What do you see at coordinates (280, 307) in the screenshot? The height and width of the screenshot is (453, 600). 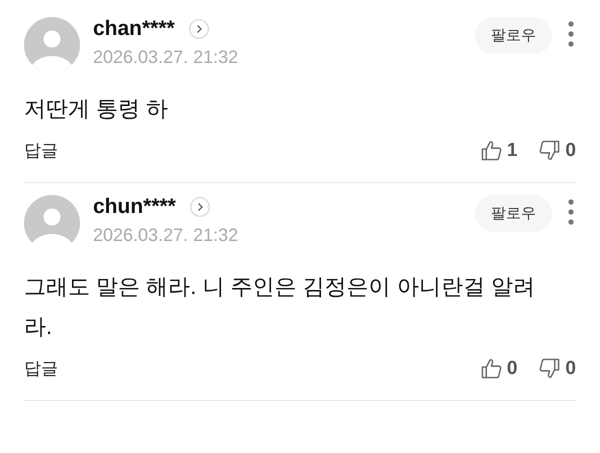 I see `comment-text: 그래도 말은 해라. 니 주인은 김정은이 아니란걸 알려라.` at bounding box center [280, 307].